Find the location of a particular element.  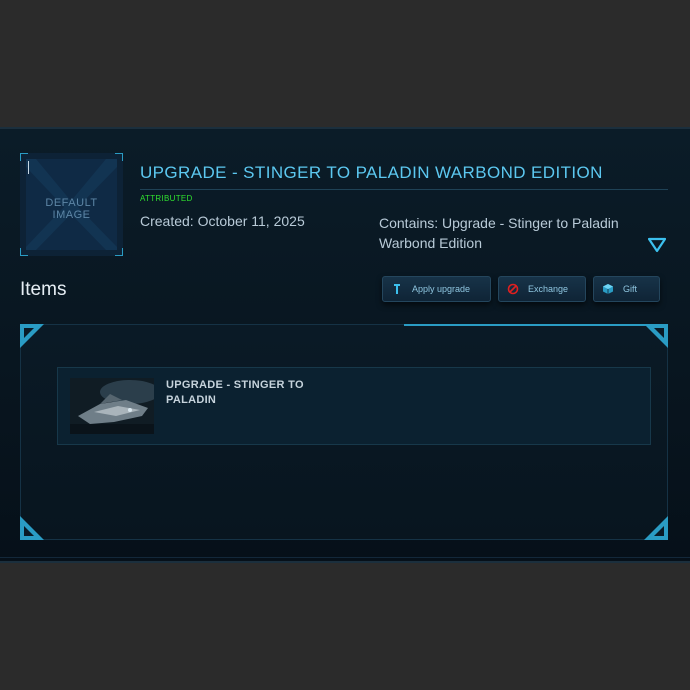

triangle-down-icon is located at coordinates (657, 245).